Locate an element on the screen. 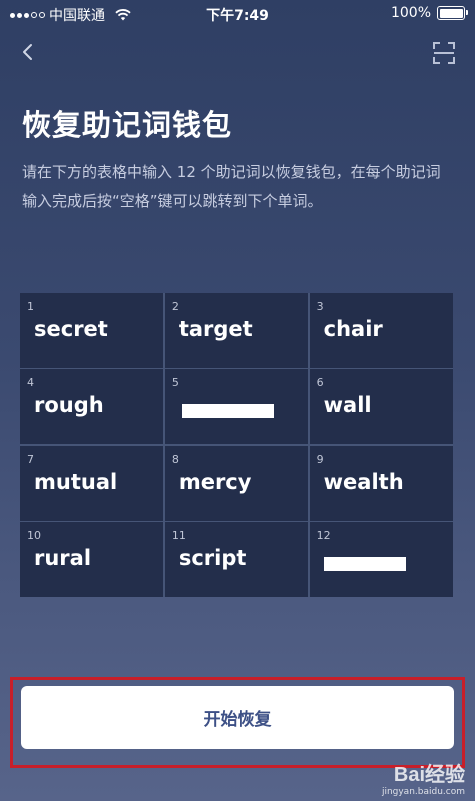  word-number: 8 is located at coordinates (175, 459).